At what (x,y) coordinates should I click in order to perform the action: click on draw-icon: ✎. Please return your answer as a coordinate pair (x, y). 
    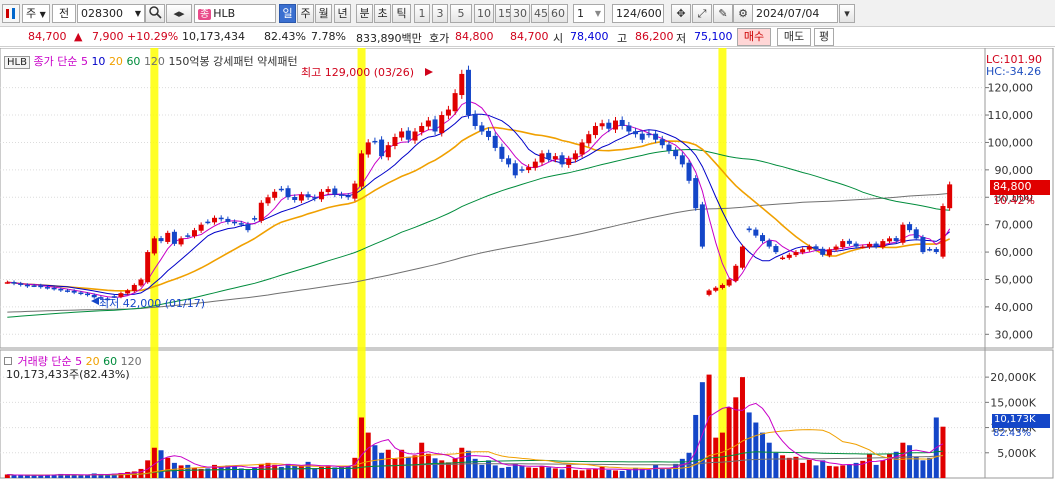
    Looking at the image, I should click on (723, 13).